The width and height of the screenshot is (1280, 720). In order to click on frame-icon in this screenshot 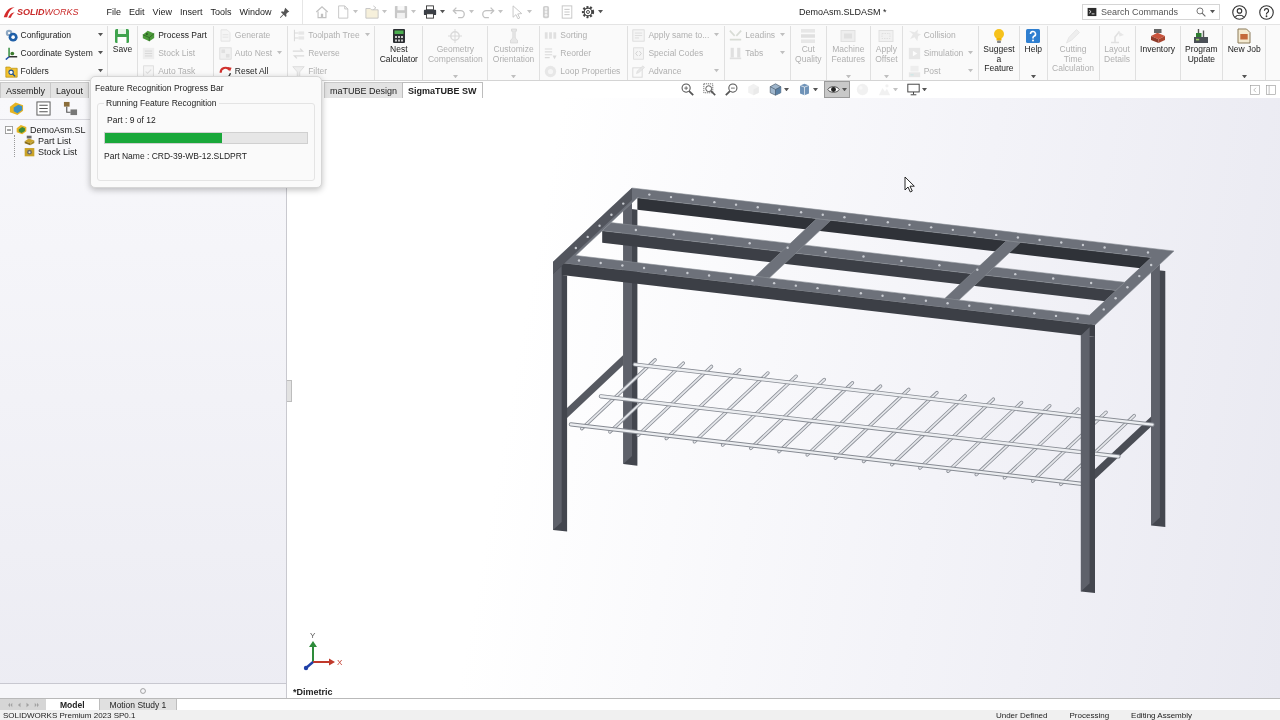, I will do `click(848, 36)`.